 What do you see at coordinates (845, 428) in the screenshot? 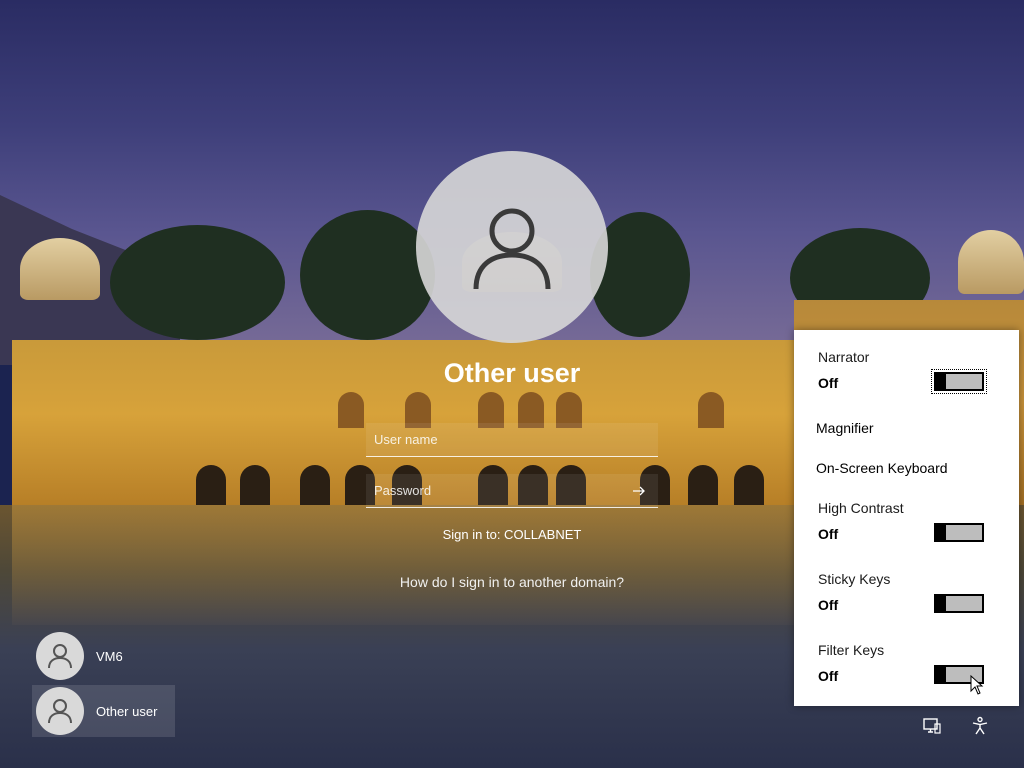
I see `magnifier-button: Magnifier` at bounding box center [845, 428].